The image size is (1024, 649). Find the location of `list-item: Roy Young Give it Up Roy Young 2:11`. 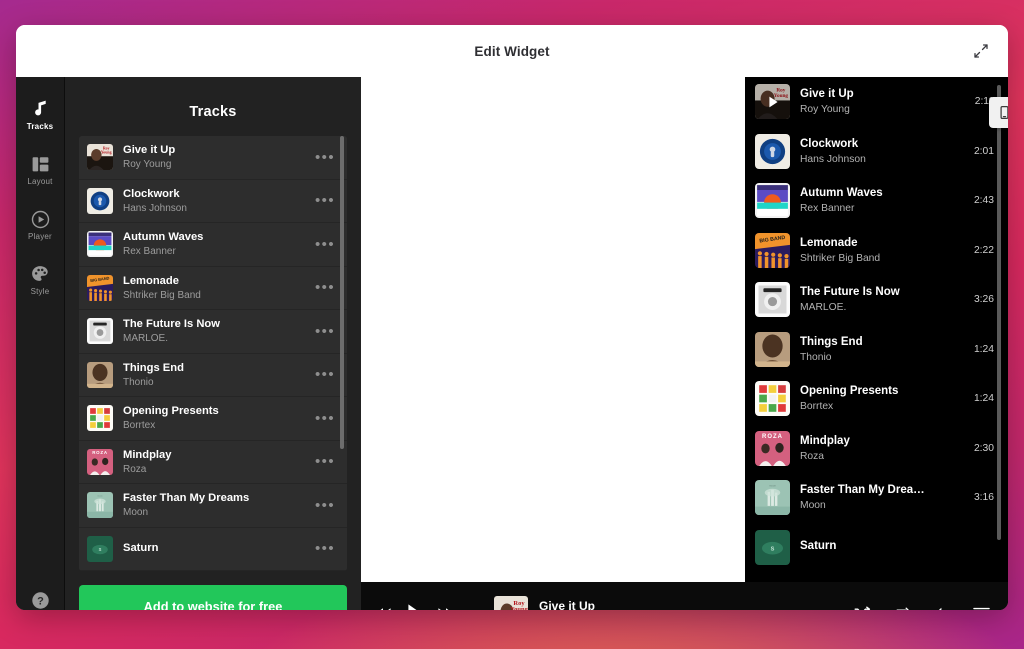

list-item: Roy Young Give it Up Roy Young 2:11 is located at coordinates (876, 102).